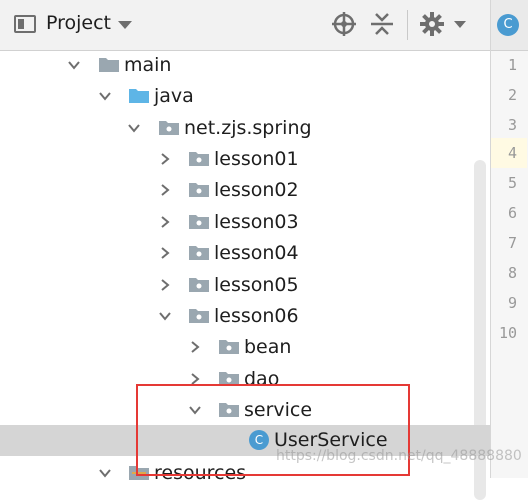 This screenshot has width=528, height=500. Describe the element at coordinates (200, 473) in the screenshot. I see `tree-item-label: resources` at that location.